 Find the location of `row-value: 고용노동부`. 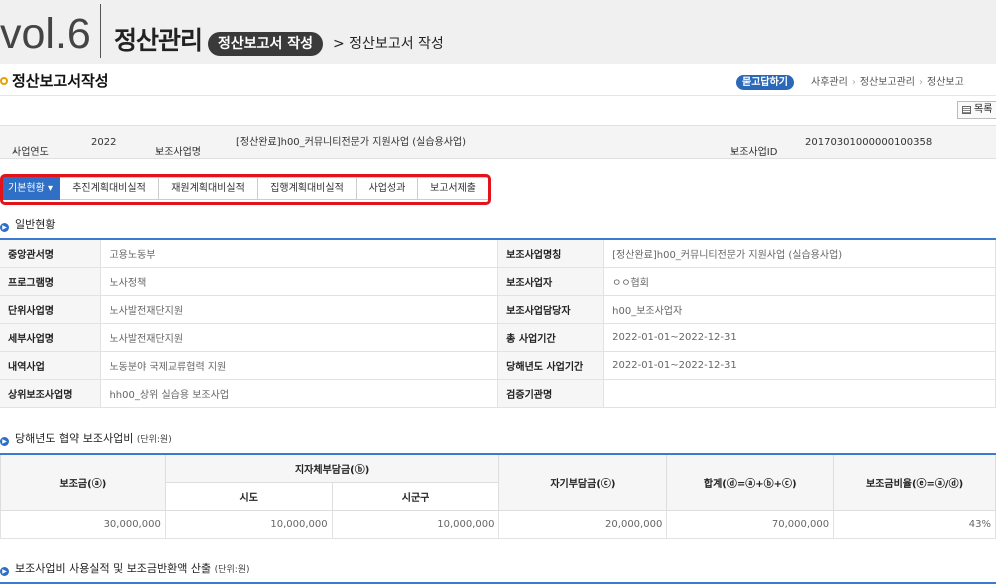

row-value: 고용노동부 is located at coordinates (299, 253).